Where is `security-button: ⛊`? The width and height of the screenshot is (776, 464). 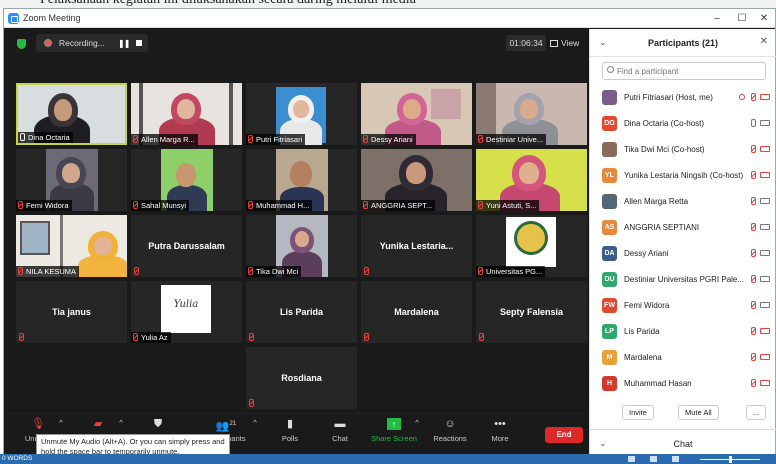
security-button: ⛊ is located at coordinates (158, 426).